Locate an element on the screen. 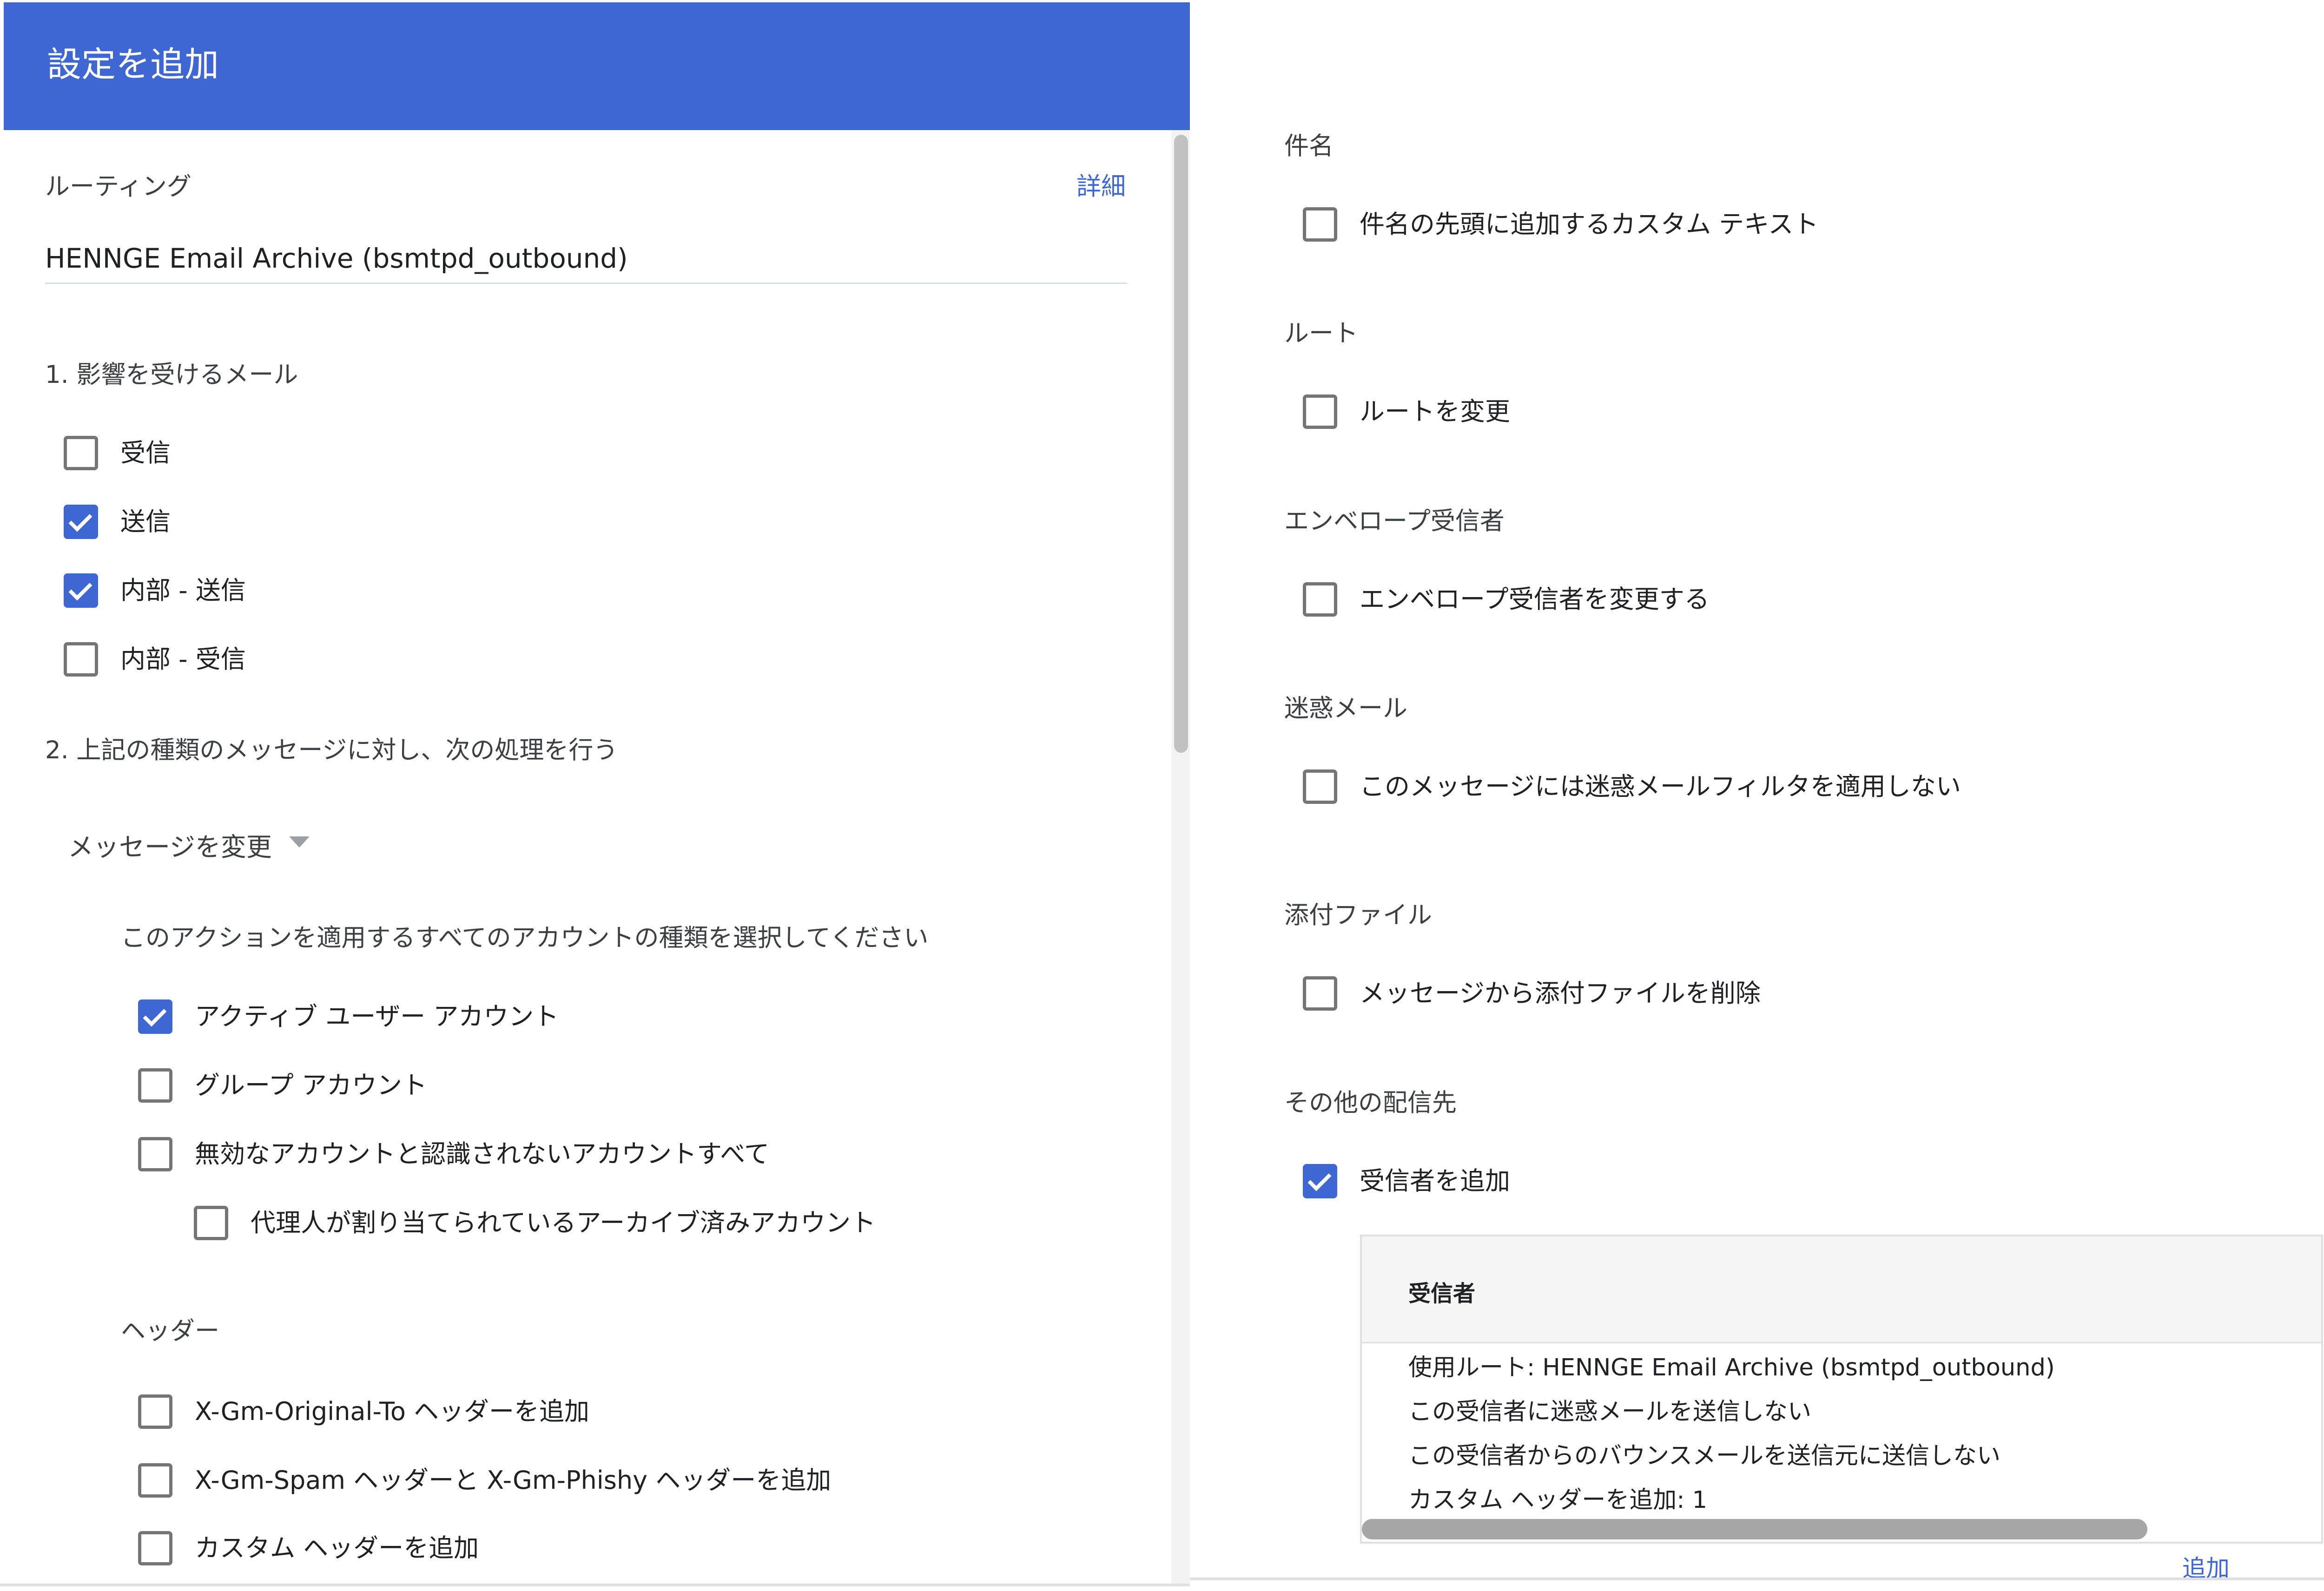 Image resolution: width=2324 pixels, height=1591 pixels. checkbox-remove-attachments-label: メッセージから添付ファイルを削除 is located at coordinates (1560, 993).